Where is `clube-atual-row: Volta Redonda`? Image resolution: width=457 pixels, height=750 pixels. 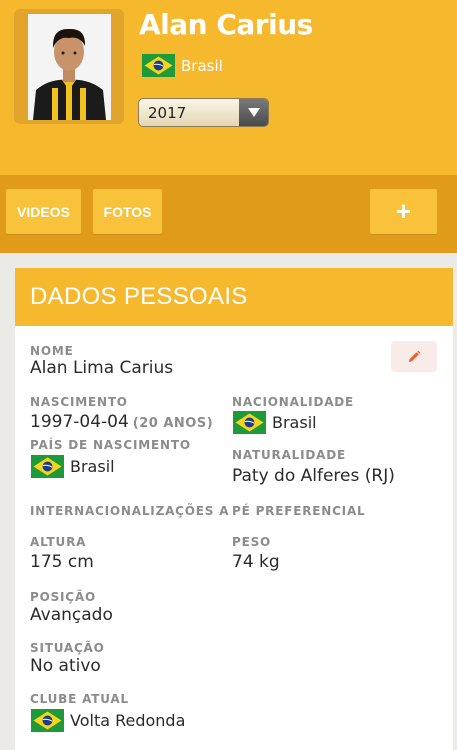
clube-atual-row: Volta Redonda is located at coordinates (108, 720).